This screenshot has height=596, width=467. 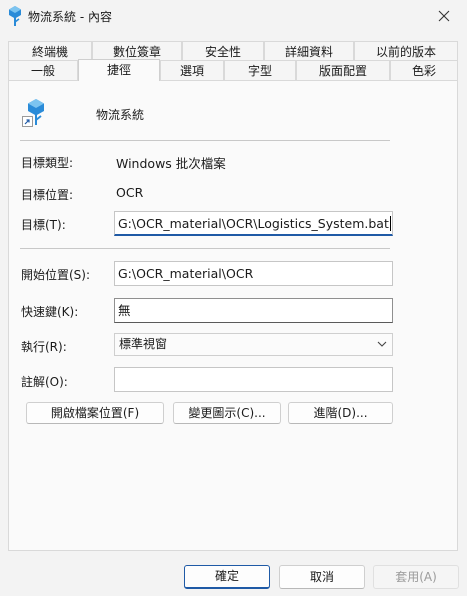 I want to click on target-input: G:\OCR_material\OCR\Logistics_System.bat, so click(x=253, y=223).